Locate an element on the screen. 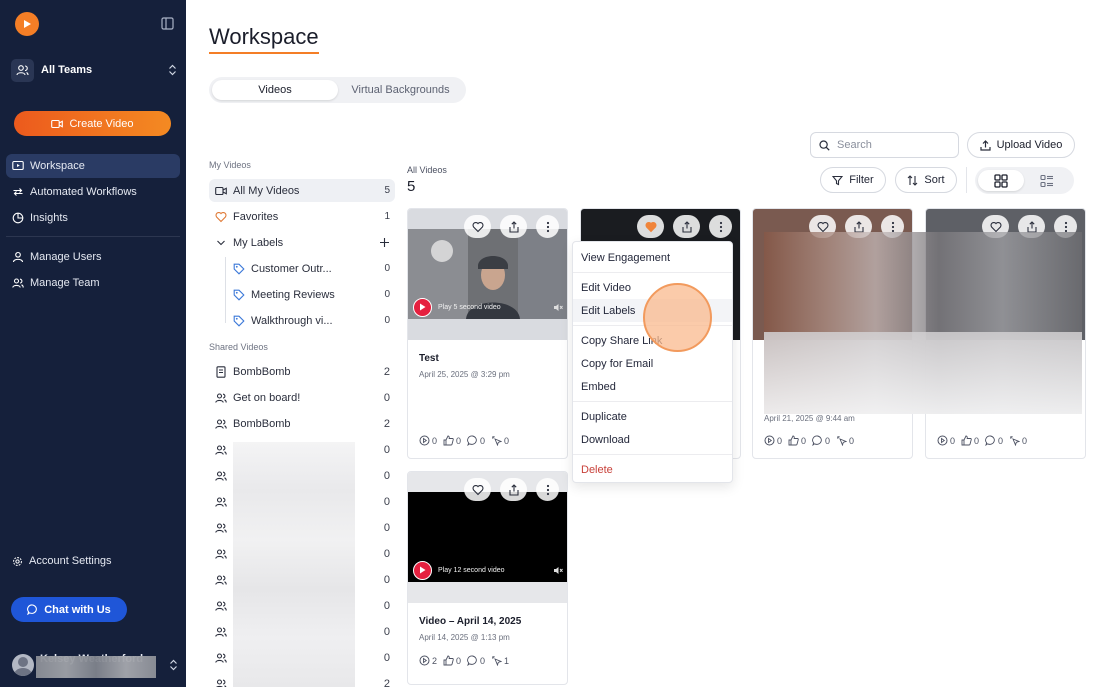 This screenshot has height=687, width=1120. video-date: April 21, 2025 @ 9:44 am is located at coordinates (809, 418).